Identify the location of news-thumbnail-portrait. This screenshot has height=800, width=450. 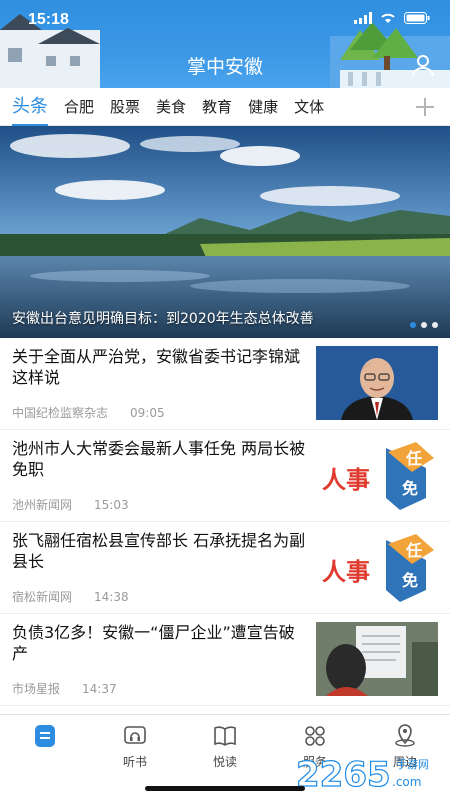
(377, 383).